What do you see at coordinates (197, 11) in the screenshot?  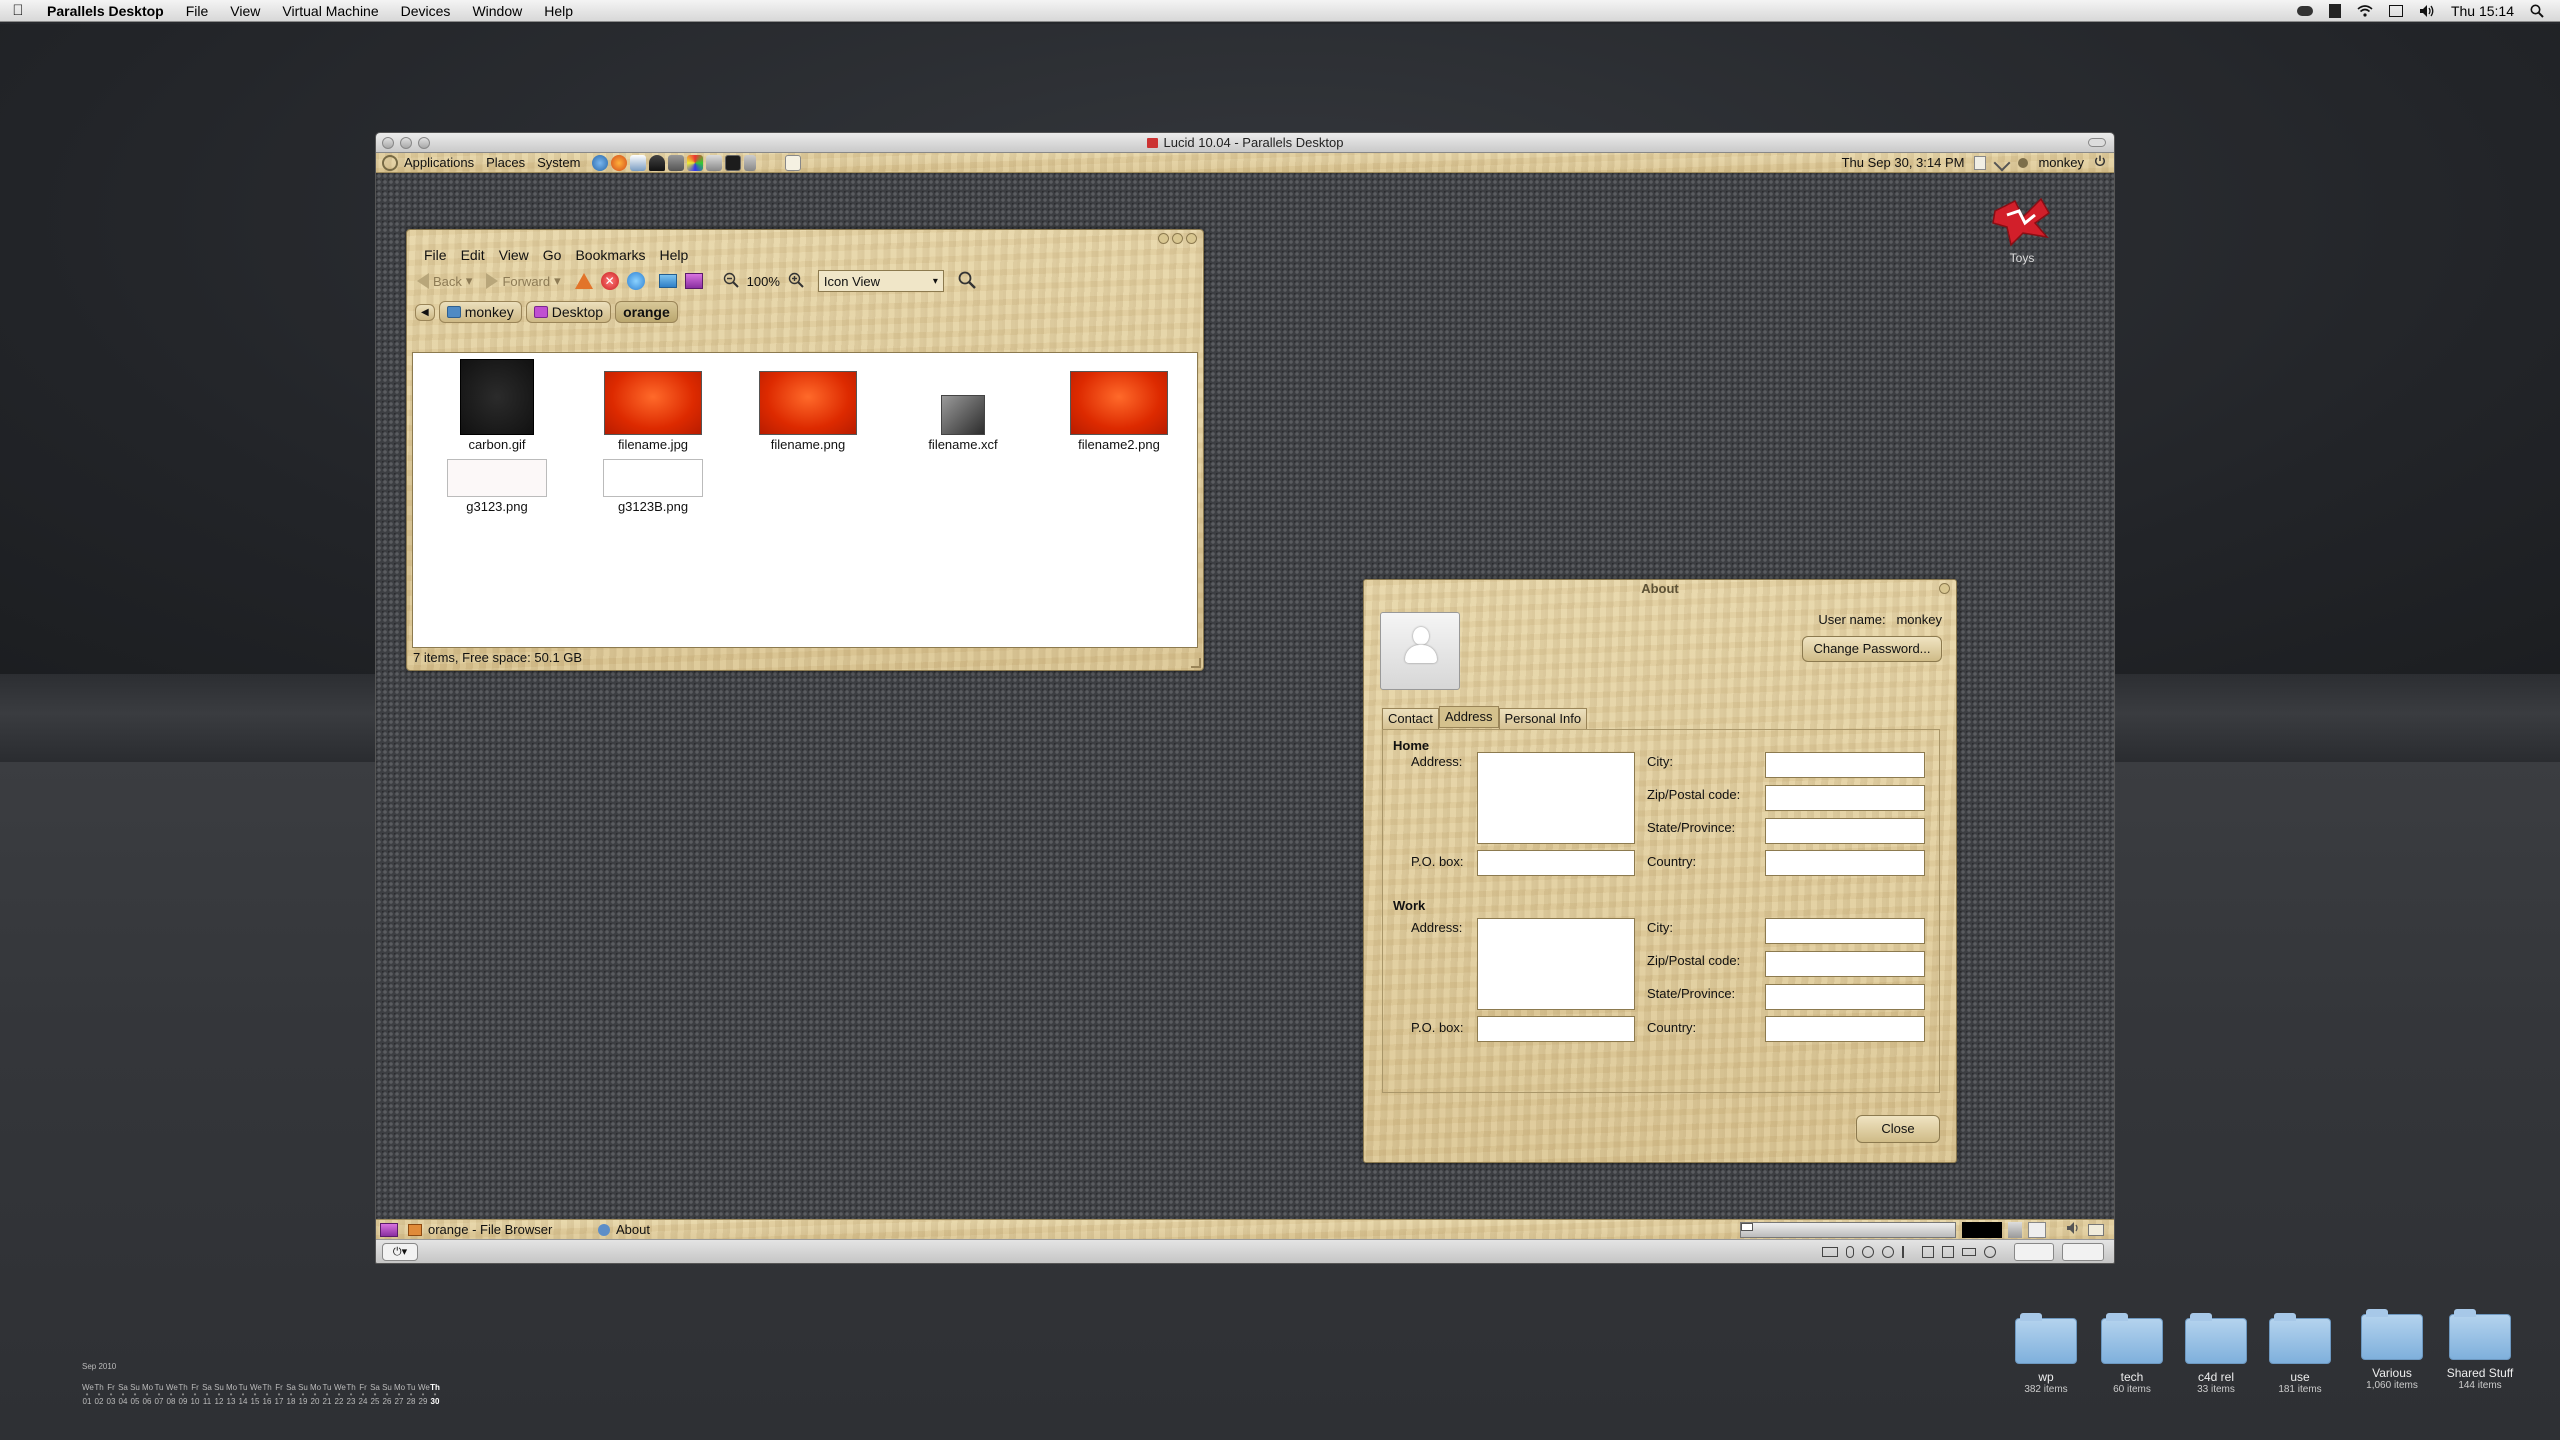 I see `menu-file: File` at bounding box center [197, 11].